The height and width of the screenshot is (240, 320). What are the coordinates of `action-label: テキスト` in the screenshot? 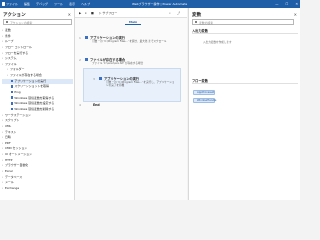 It's located at (11, 131).